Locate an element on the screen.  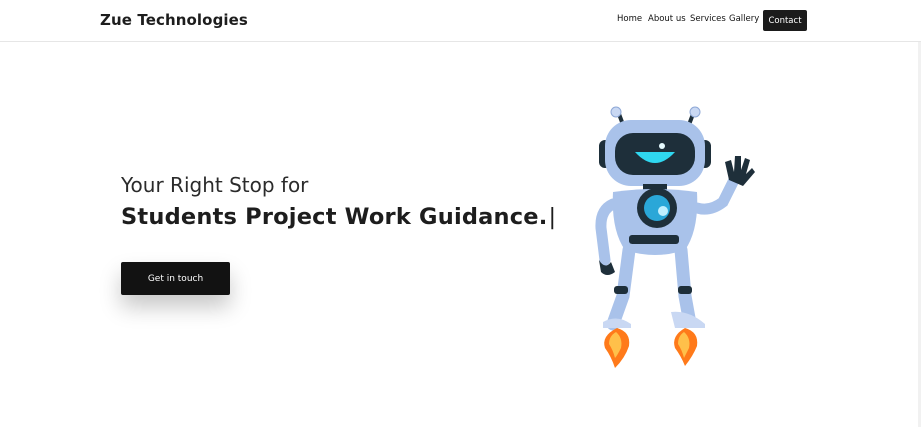
robot-arm-right is located at coordinates (716, 193).